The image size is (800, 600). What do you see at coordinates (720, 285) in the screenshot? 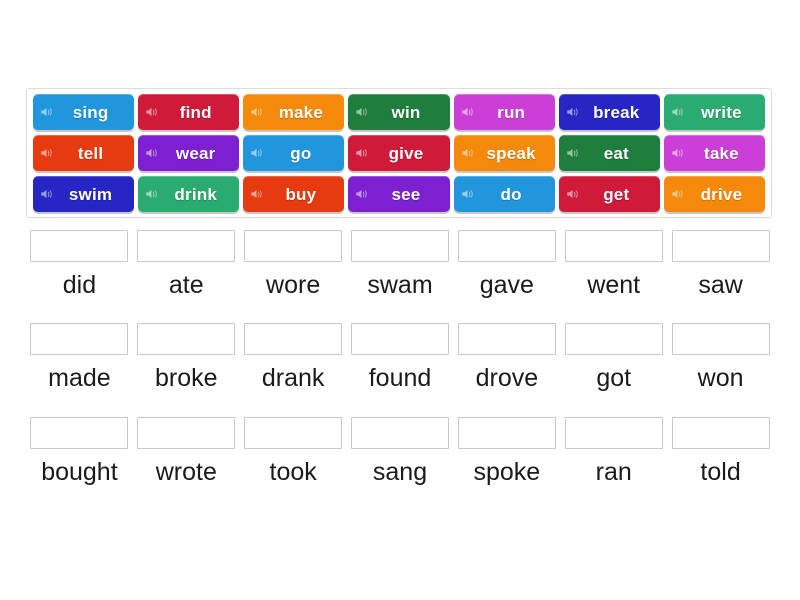
I see `answer-word: saw` at bounding box center [720, 285].